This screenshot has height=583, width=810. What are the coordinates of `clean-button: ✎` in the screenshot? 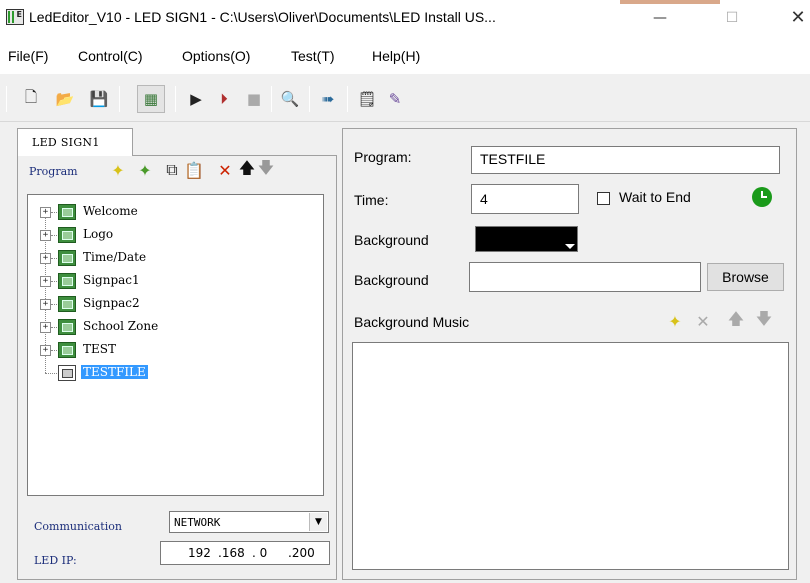 It's located at (395, 99).